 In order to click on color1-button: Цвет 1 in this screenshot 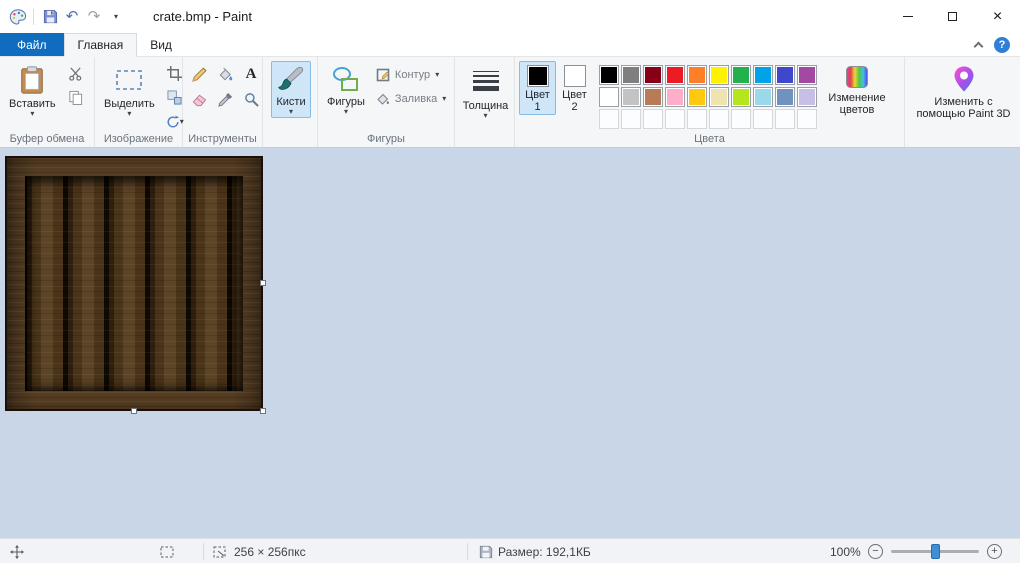, I will do `click(537, 88)`.